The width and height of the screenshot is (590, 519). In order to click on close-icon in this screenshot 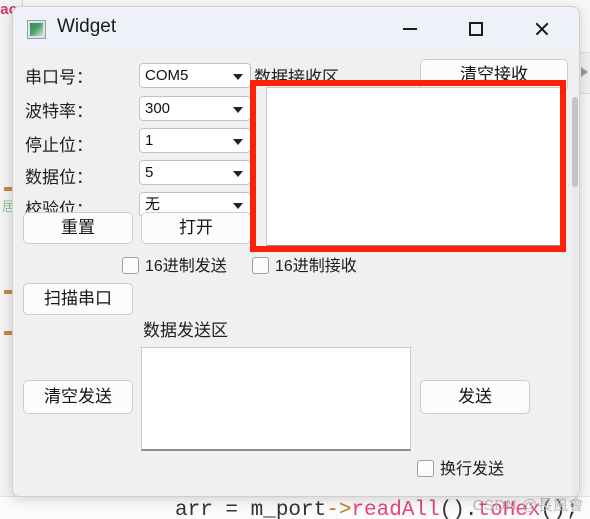, I will do `click(542, 29)`.